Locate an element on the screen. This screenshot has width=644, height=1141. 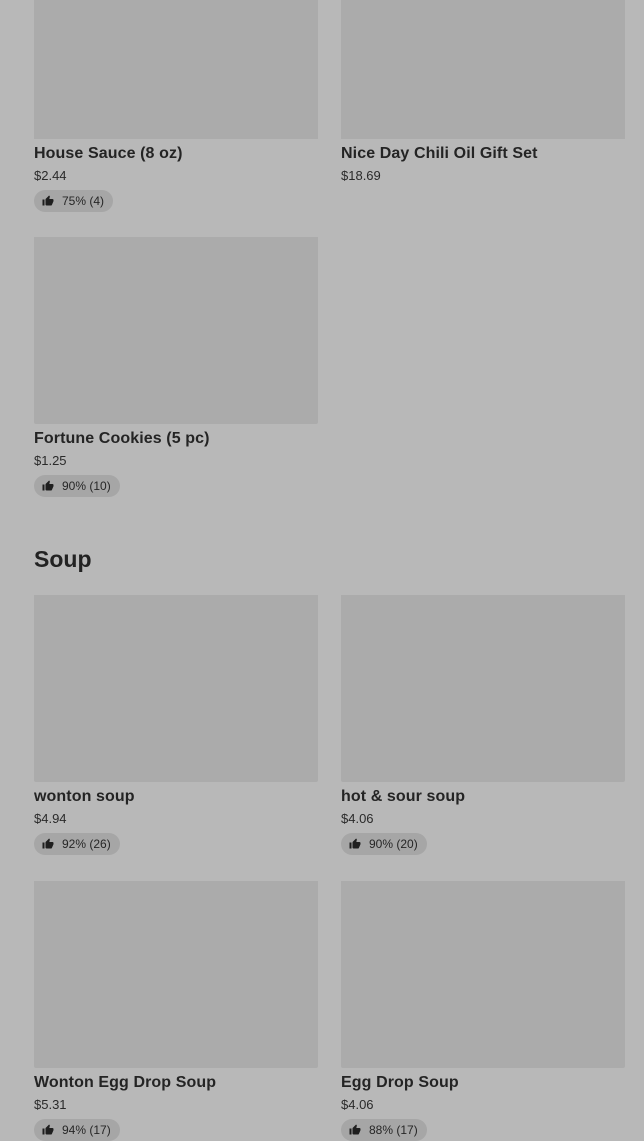
rating-badge: 92% (26) is located at coordinates (77, 844).